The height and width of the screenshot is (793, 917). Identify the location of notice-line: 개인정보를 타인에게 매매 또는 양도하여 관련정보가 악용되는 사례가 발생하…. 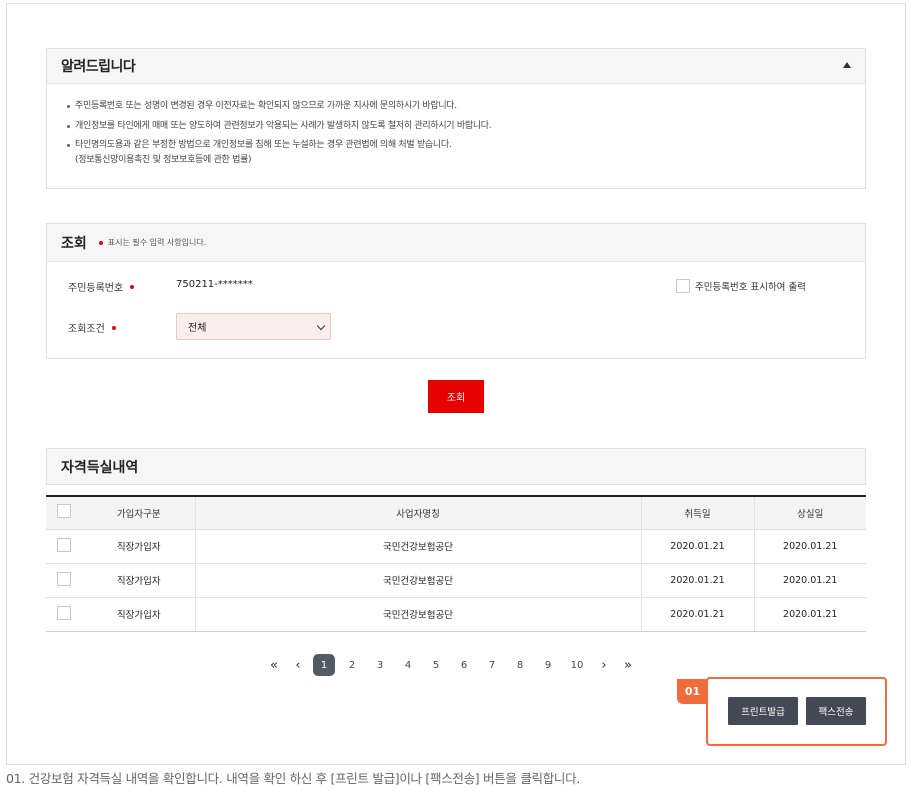
(458, 127).